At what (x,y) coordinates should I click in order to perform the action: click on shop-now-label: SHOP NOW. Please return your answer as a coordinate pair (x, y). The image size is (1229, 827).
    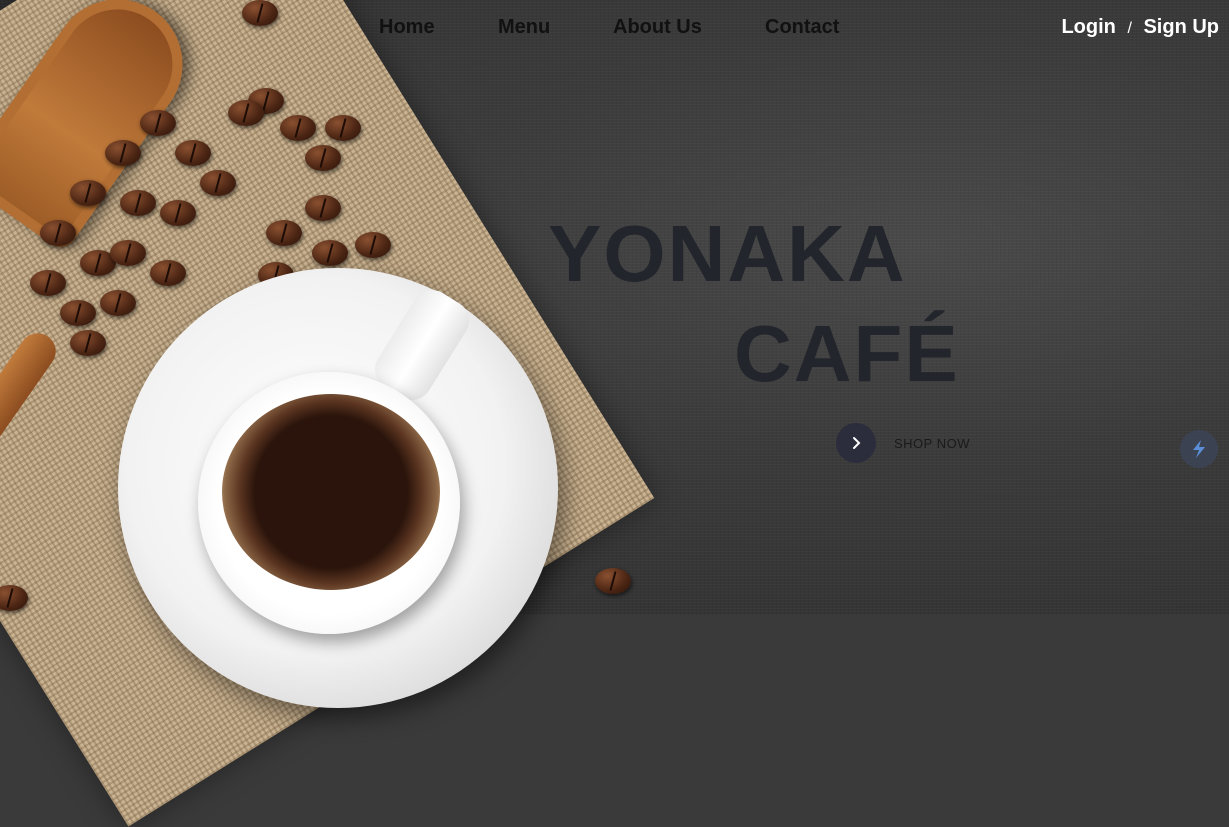
    Looking at the image, I should click on (932, 443).